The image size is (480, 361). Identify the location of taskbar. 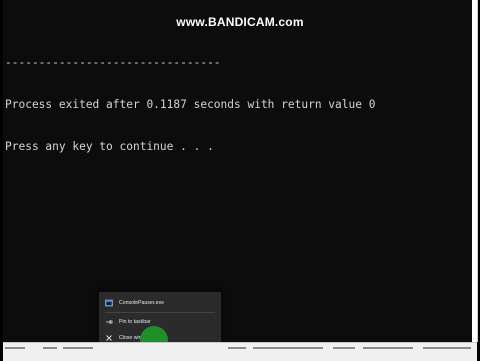
(240, 351).